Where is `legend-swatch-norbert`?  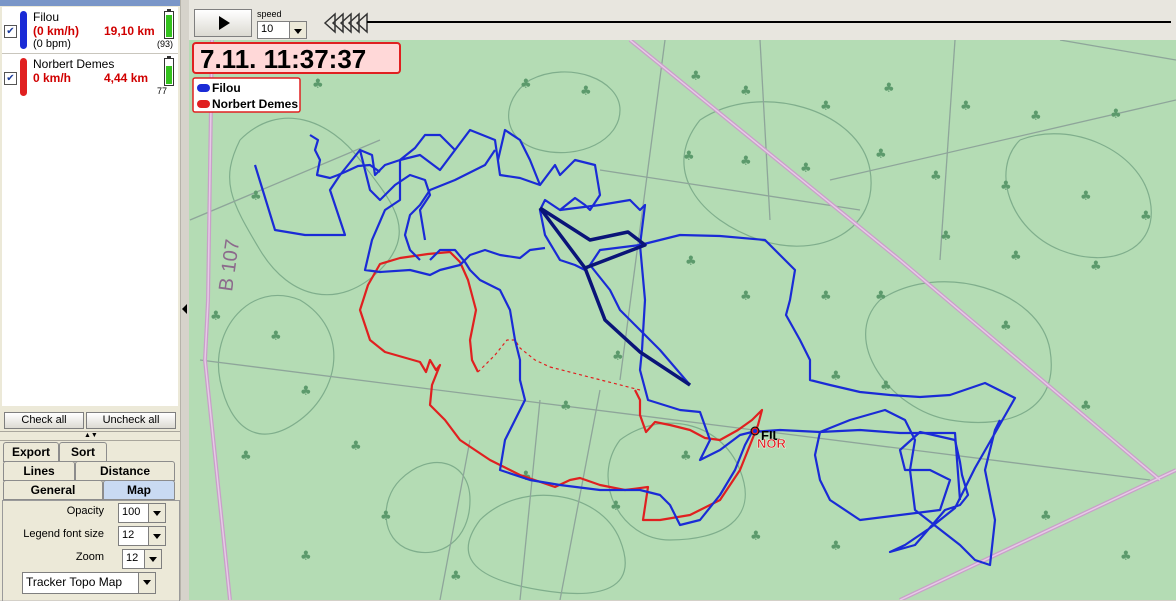 legend-swatch-norbert is located at coordinates (203, 104).